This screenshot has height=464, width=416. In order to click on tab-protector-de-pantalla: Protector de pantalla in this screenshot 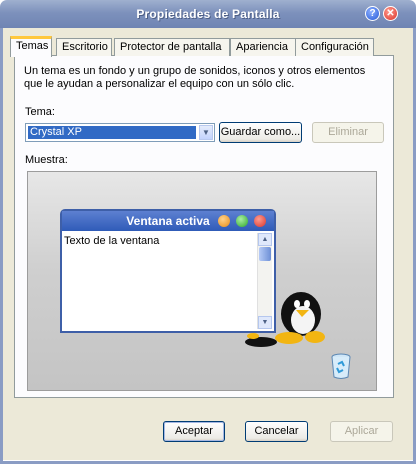, I will do `click(172, 47)`.